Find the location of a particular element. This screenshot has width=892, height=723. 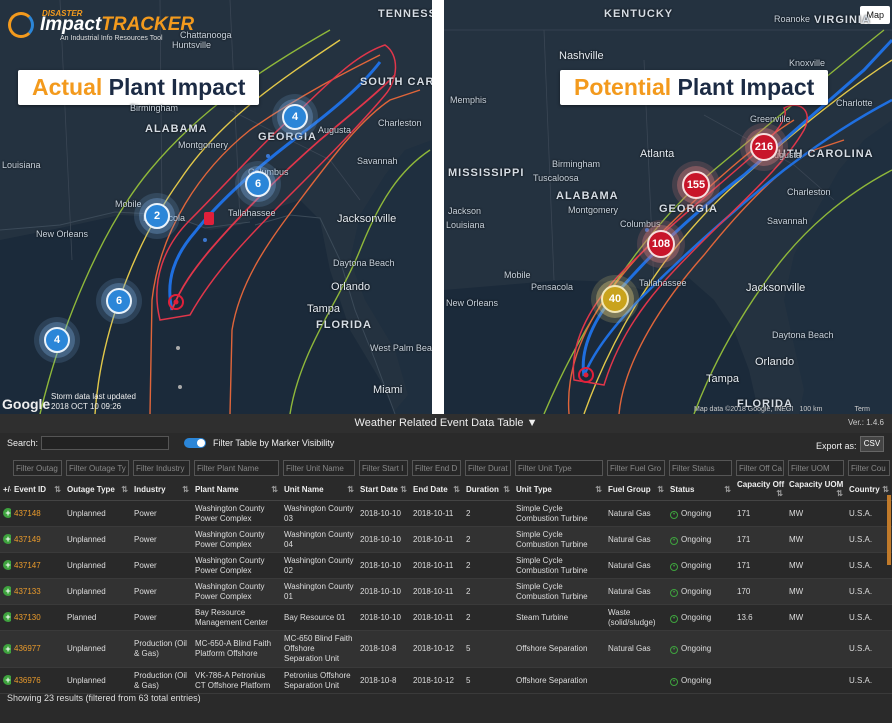

export-csv-button: CSV is located at coordinates (872, 444).